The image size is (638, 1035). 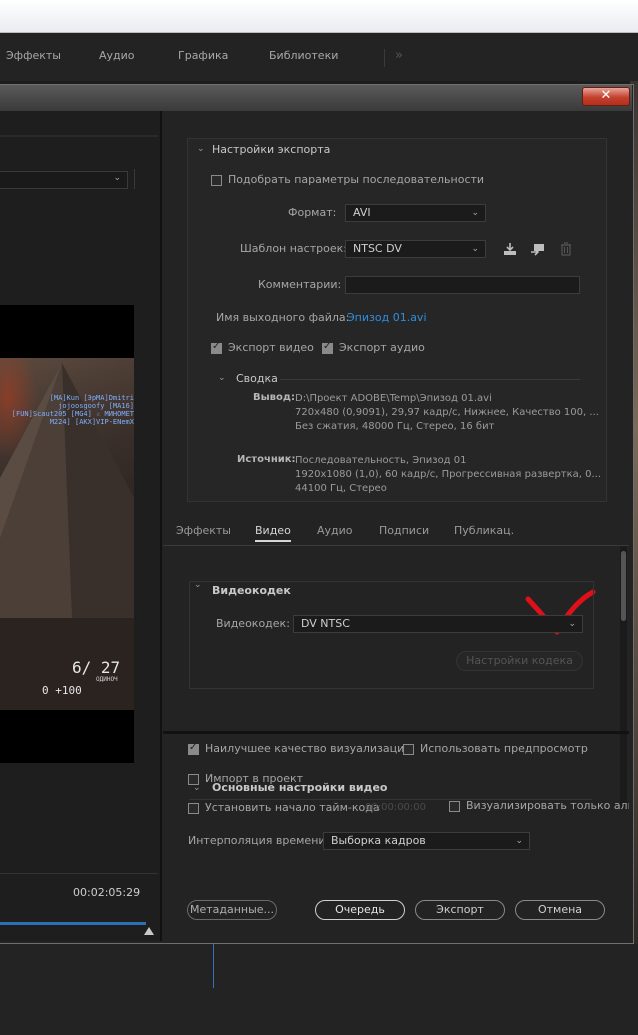 I want to click on ammo-counter: 6/ 27, so click(x=96, y=667).